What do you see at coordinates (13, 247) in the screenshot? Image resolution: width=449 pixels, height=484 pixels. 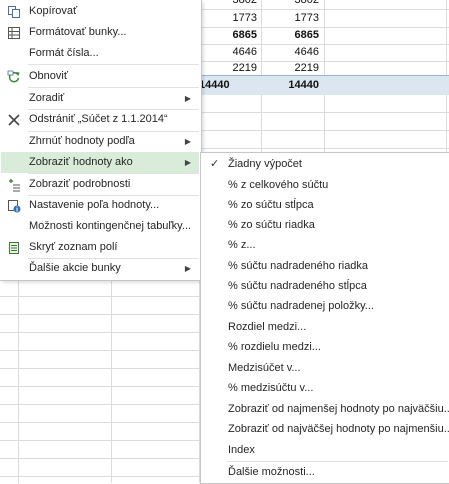 I see `field-list-icon` at bounding box center [13, 247].